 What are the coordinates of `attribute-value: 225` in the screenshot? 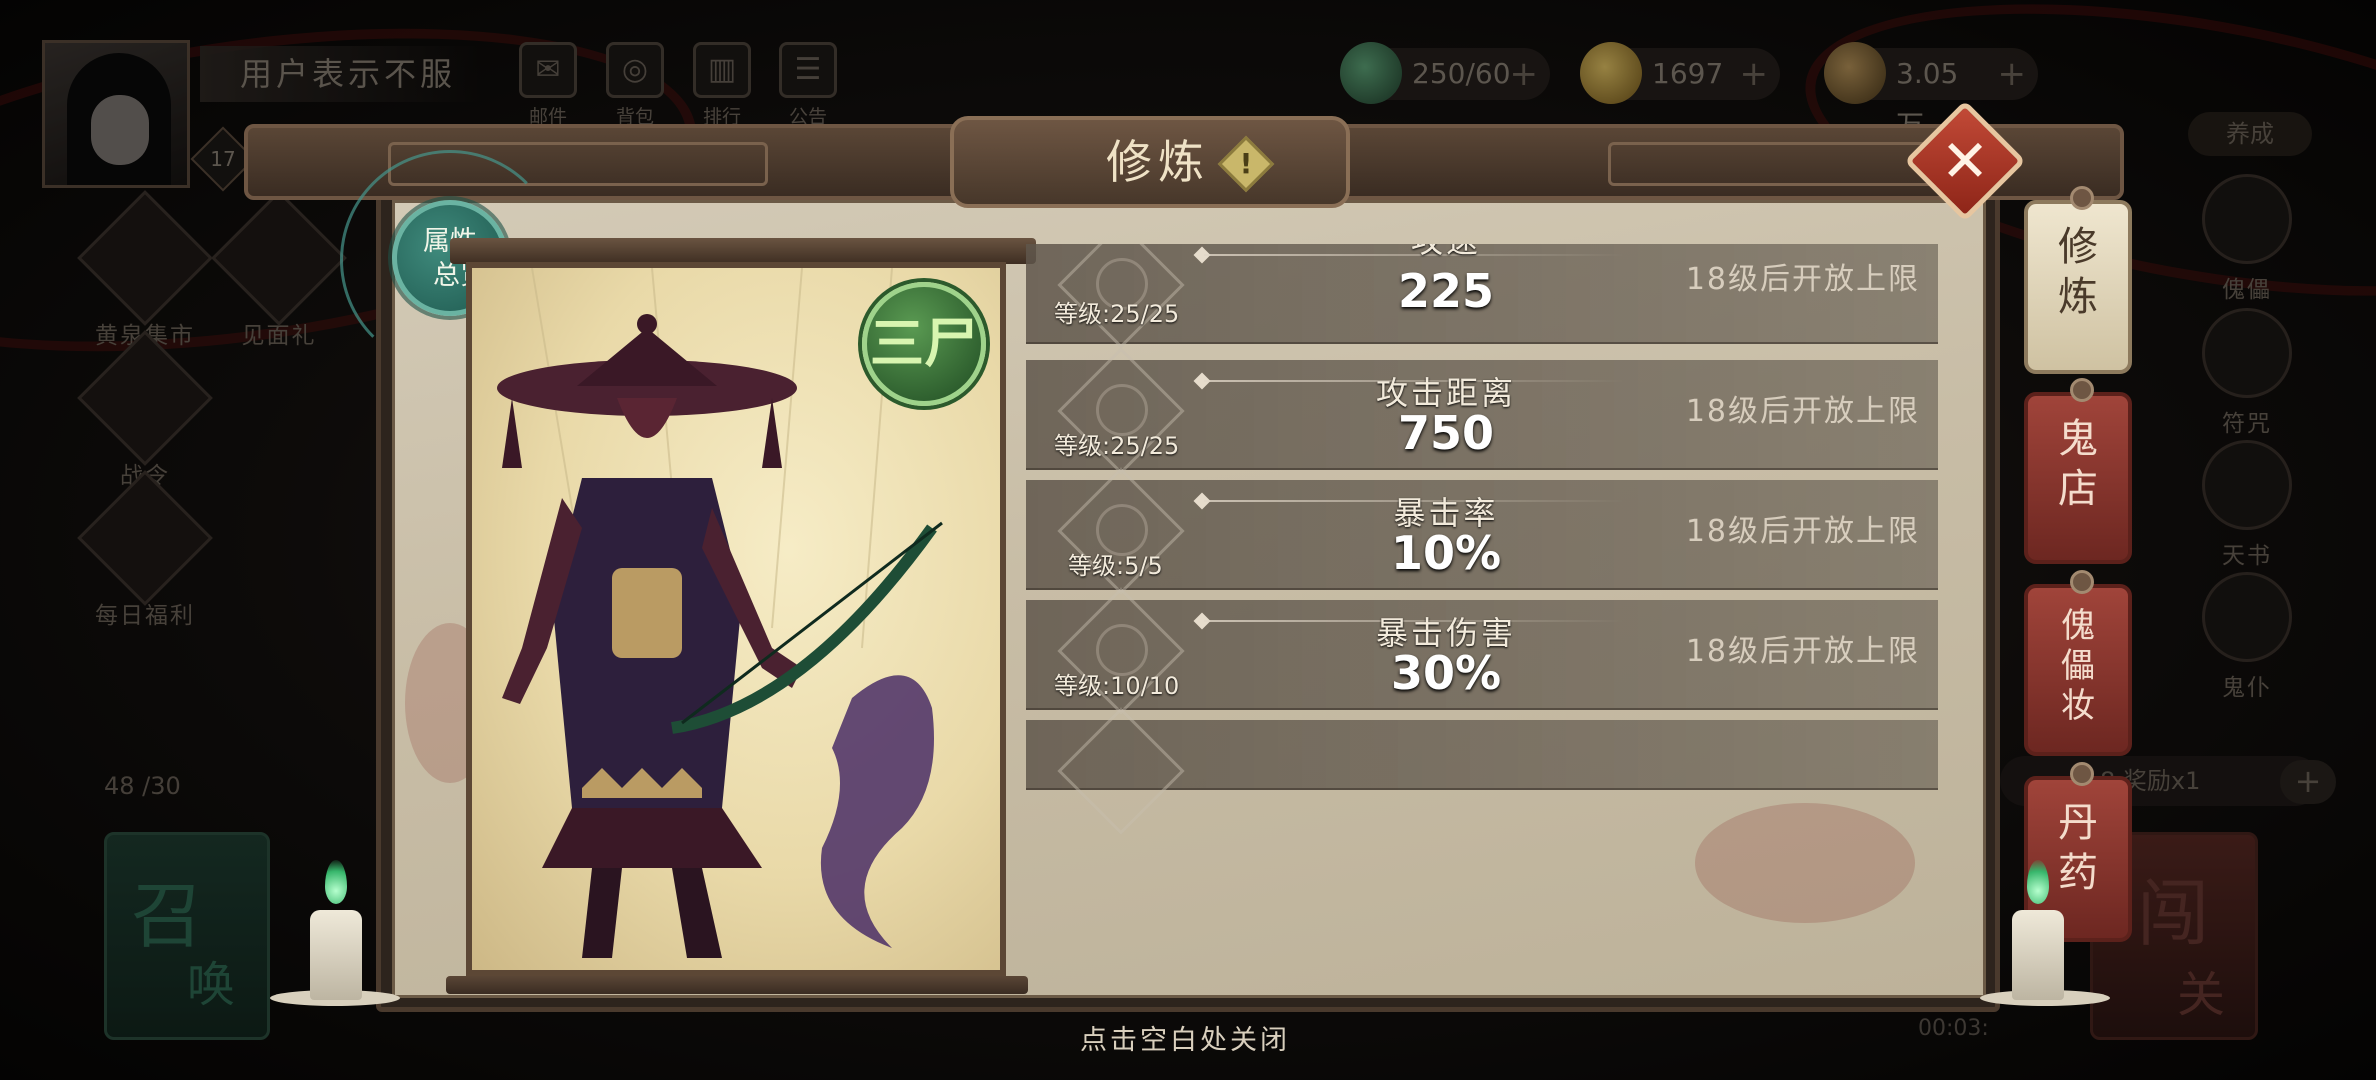 It's located at (1446, 291).